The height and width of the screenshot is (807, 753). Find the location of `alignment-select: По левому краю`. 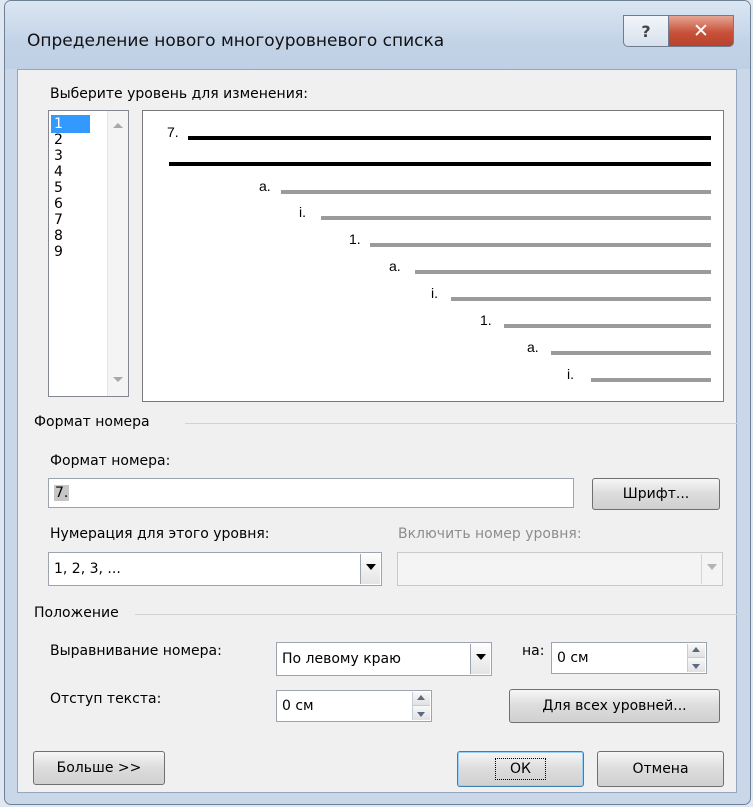

alignment-select: По левому краю is located at coordinates (384, 659).